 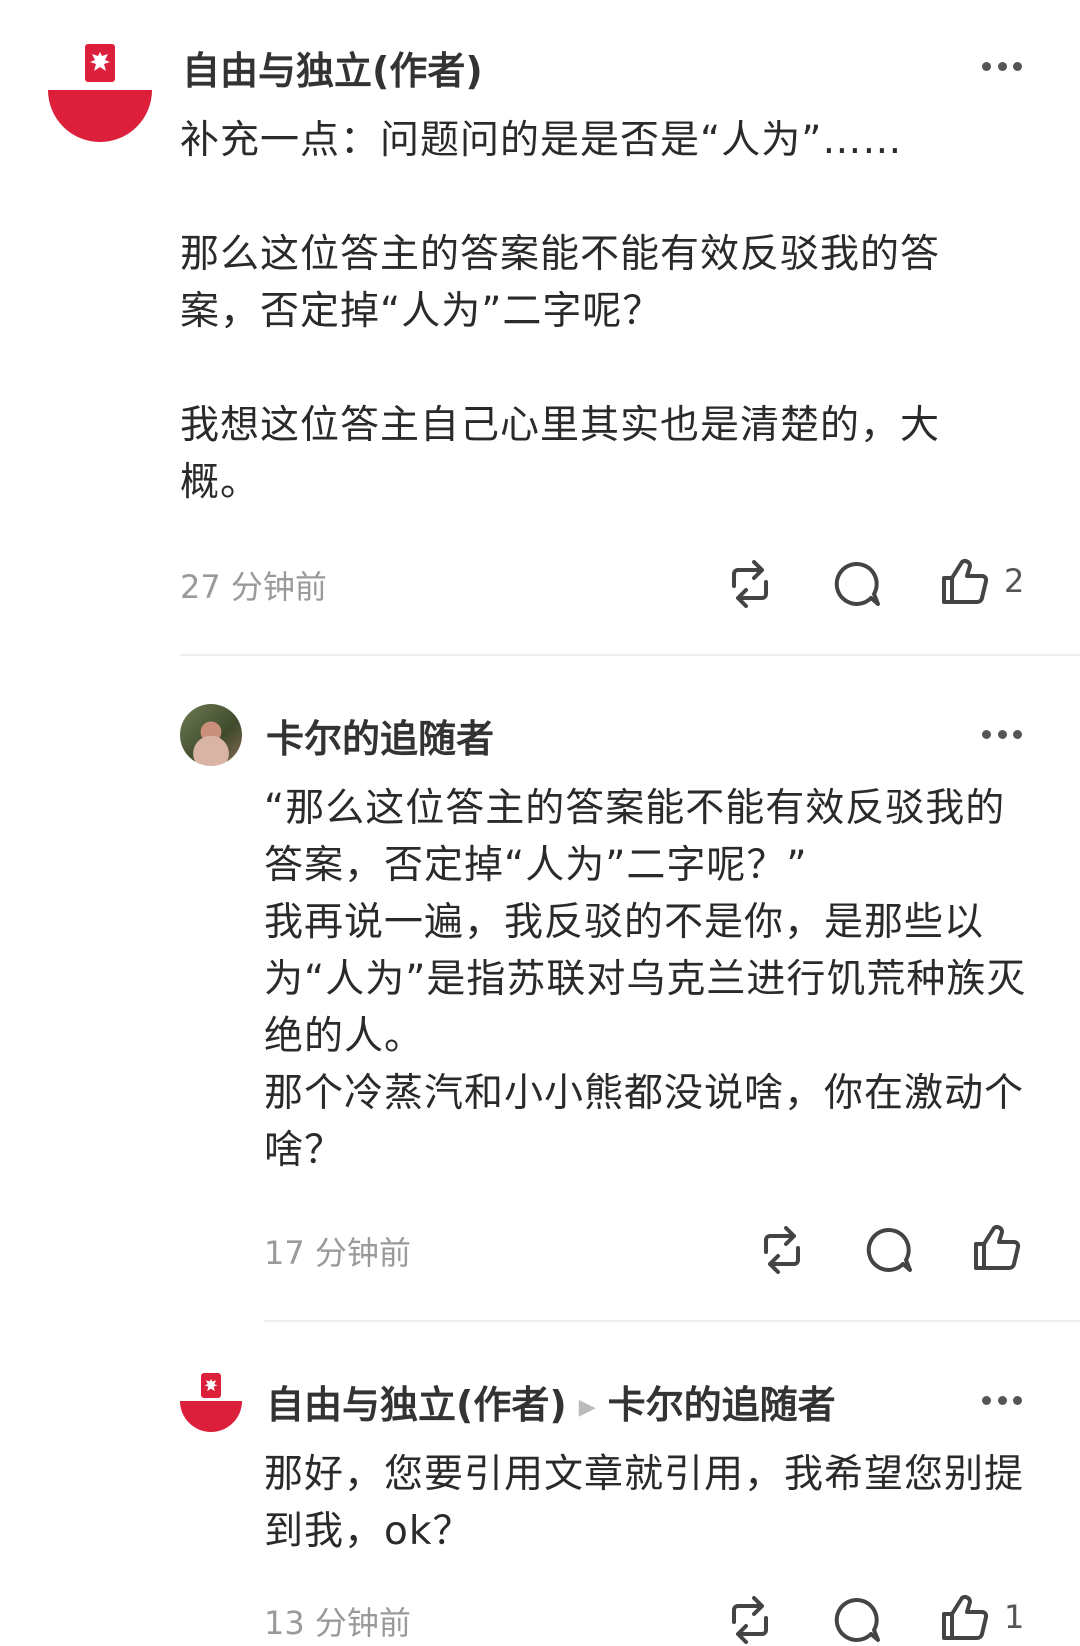 What do you see at coordinates (380, 735) in the screenshot?
I see `author-name: 卡尔的追随者` at bounding box center [380, 735].